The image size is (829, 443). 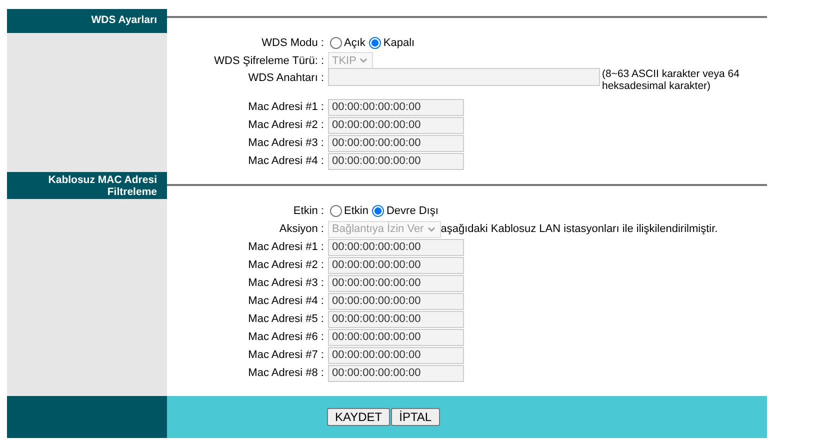 I want to click on form-button: KAYDET, so click(x=358, y=417).